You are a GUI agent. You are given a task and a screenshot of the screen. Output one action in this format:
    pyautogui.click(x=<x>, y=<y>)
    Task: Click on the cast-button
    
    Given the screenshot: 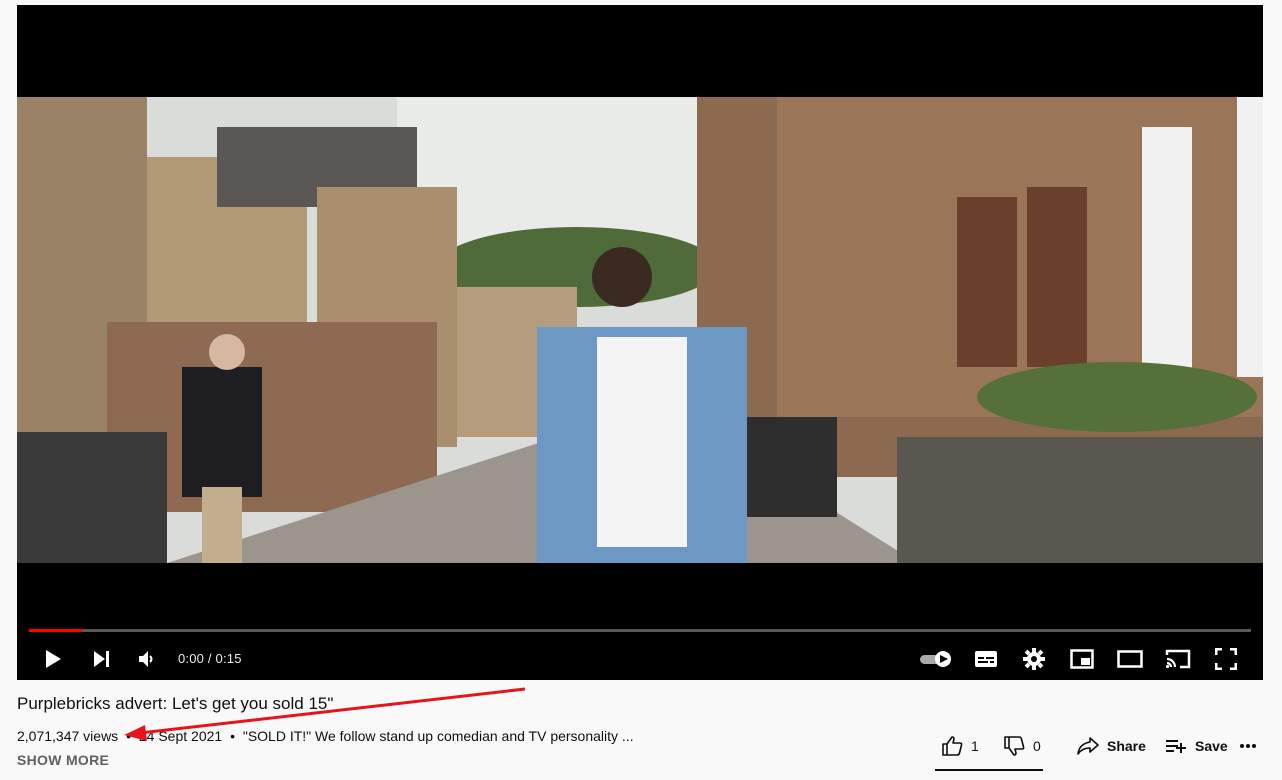 What is the action you would take?
    pyautogui.click(x=1178, y=659)
    